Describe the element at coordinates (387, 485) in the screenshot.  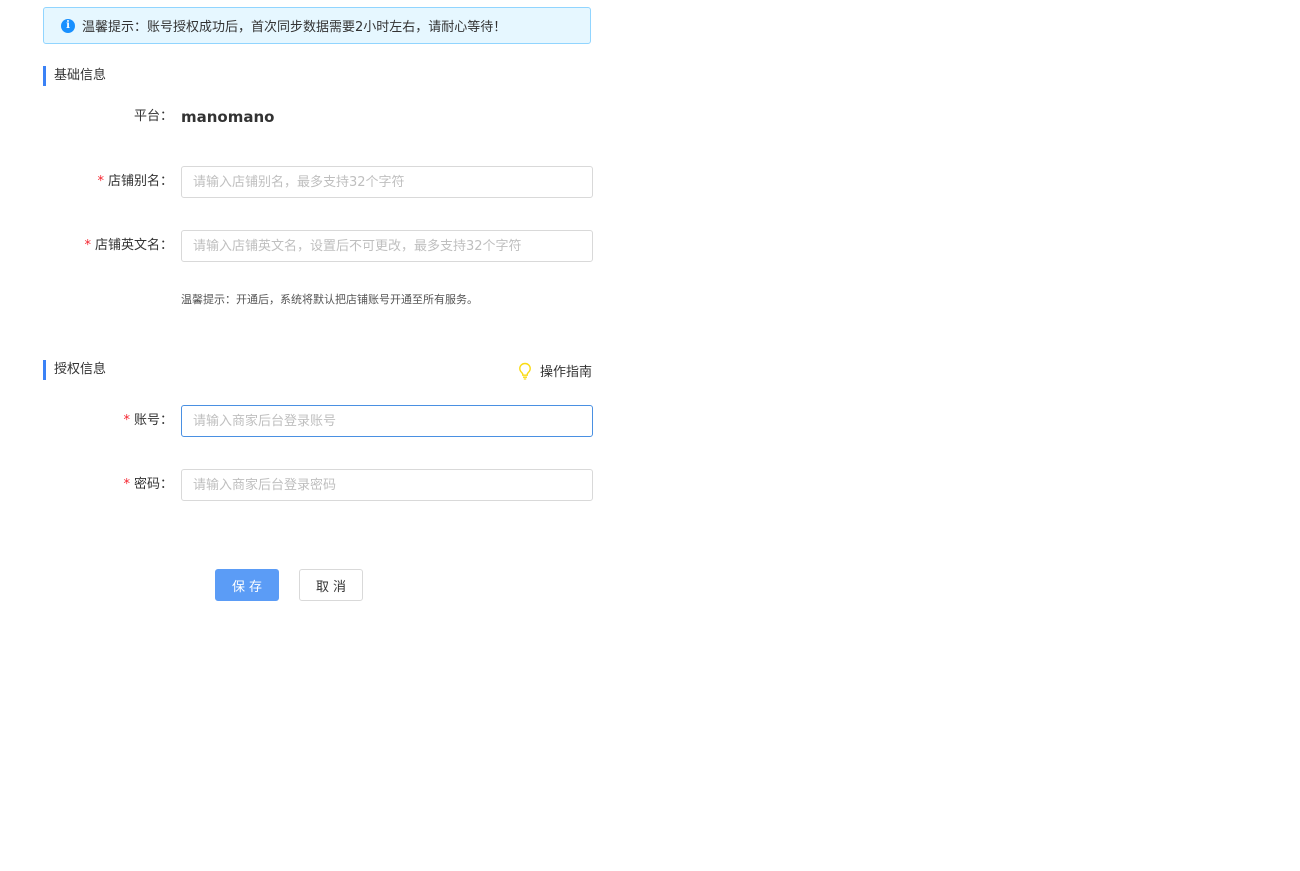
I see `password-input` at that location.